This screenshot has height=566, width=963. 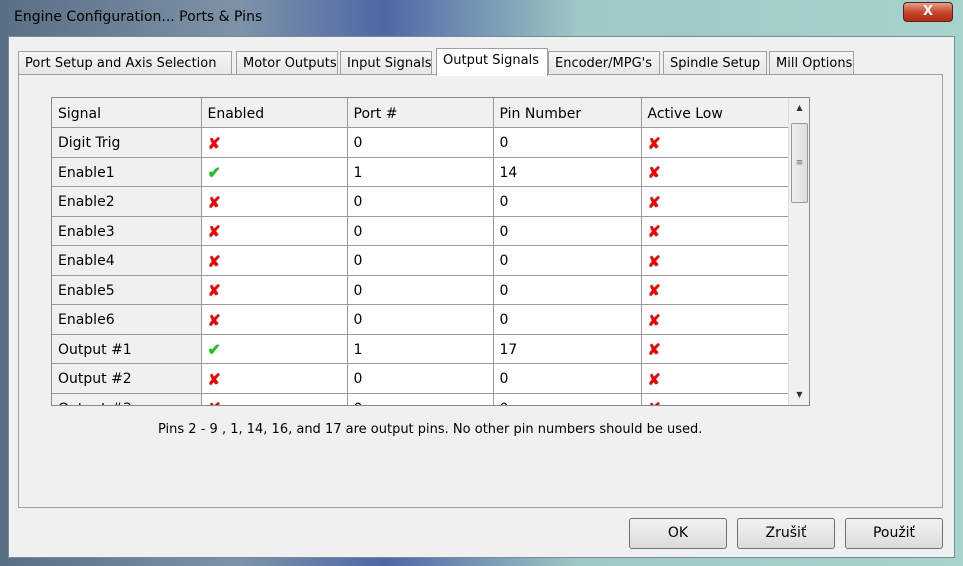 I want to click on pin-cell: 17, so click(x=567, y=349).